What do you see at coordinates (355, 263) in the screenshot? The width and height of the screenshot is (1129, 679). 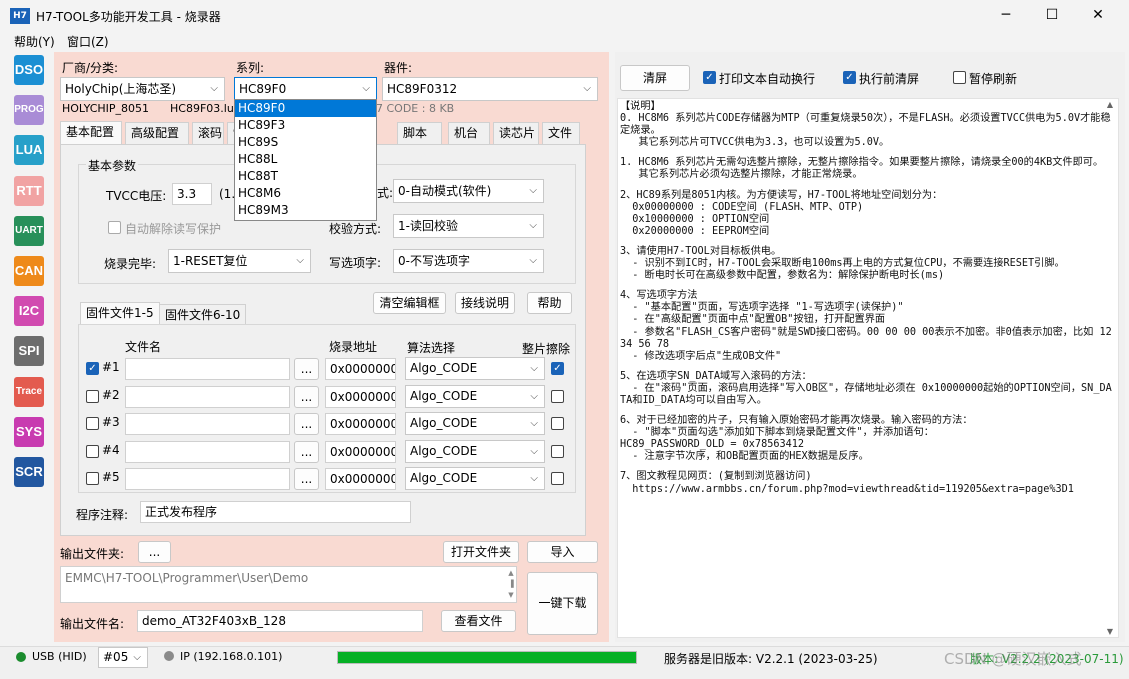 I see `option-byte-label: 写选项字:` at bounding box center [355, 263].